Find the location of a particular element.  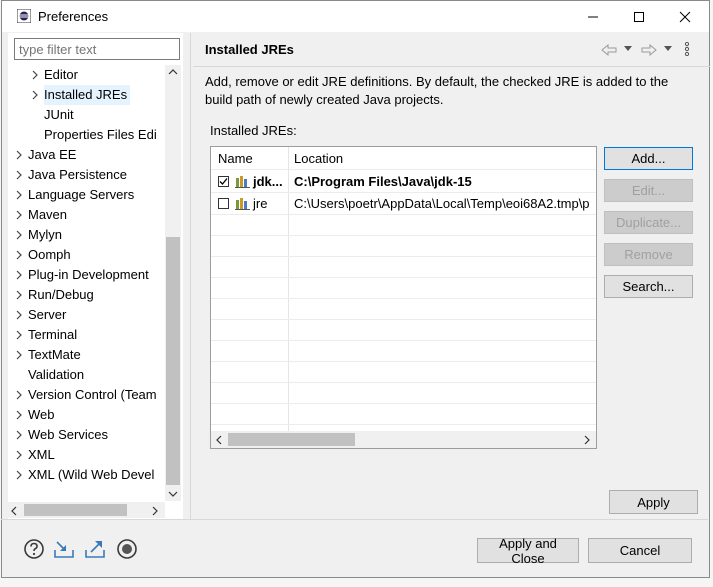

tree-item: Run/Debug is located at coordinates (56, 295).